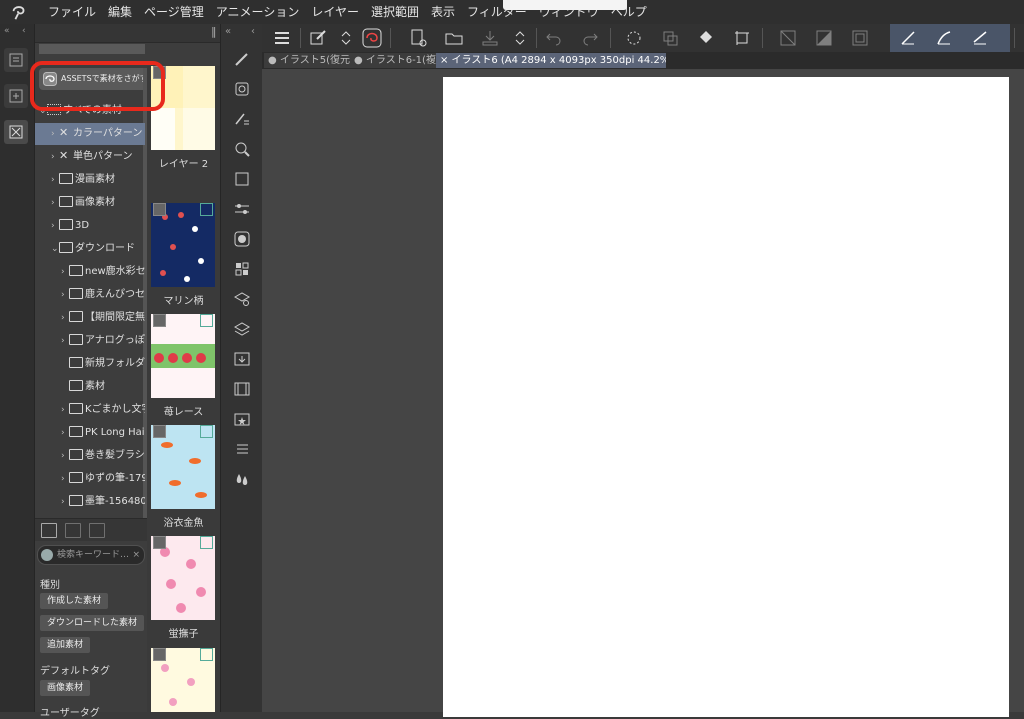  I want to click on pen-tool-icon, so click(242, 59).